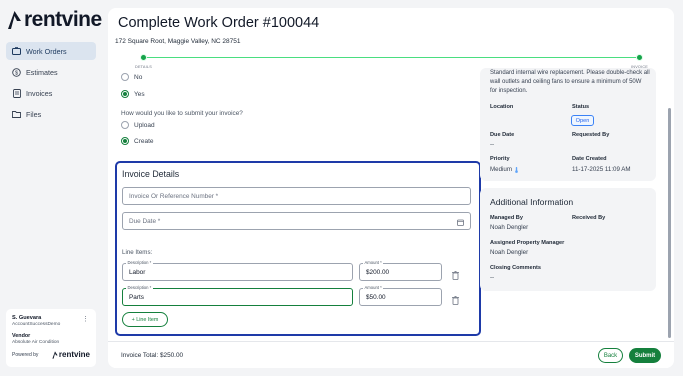  I want to click on received-by-label: Received By, so click(589, 218).